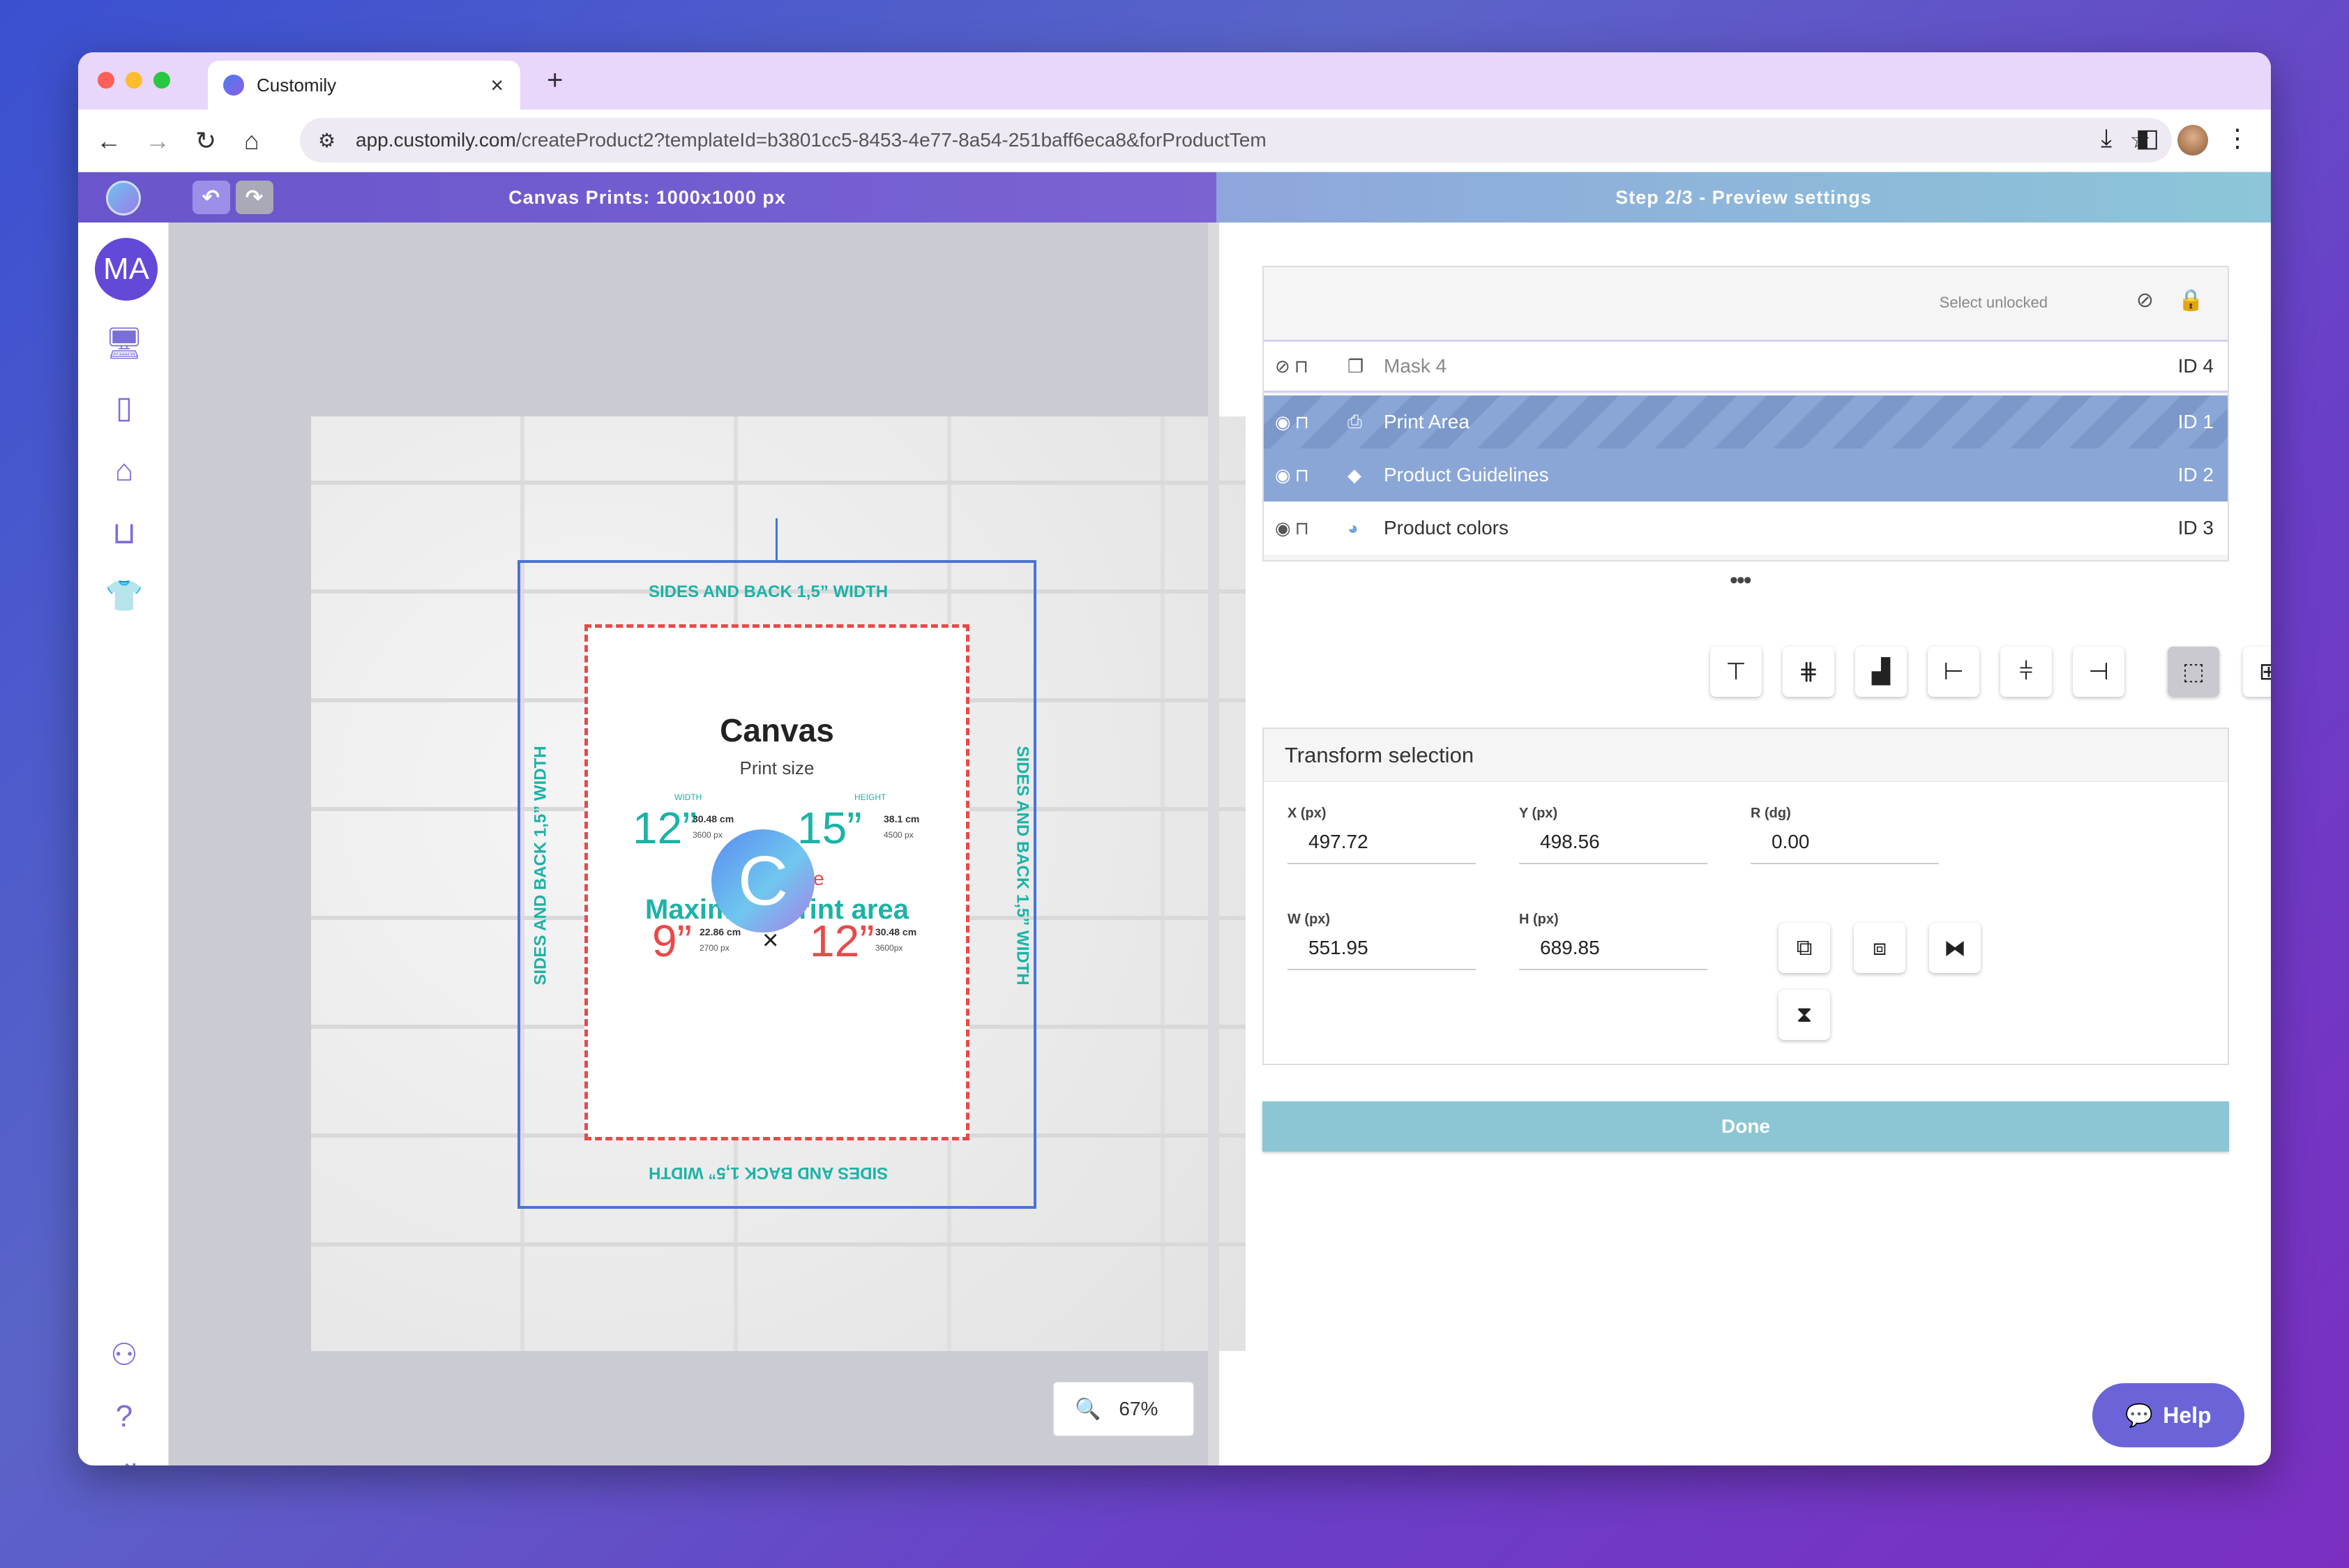 The image size is (2349, 1568). Describe the element at coordinates (2191, 300) in the screenshot. I see `lock-all-icon: 🔒` at that location.